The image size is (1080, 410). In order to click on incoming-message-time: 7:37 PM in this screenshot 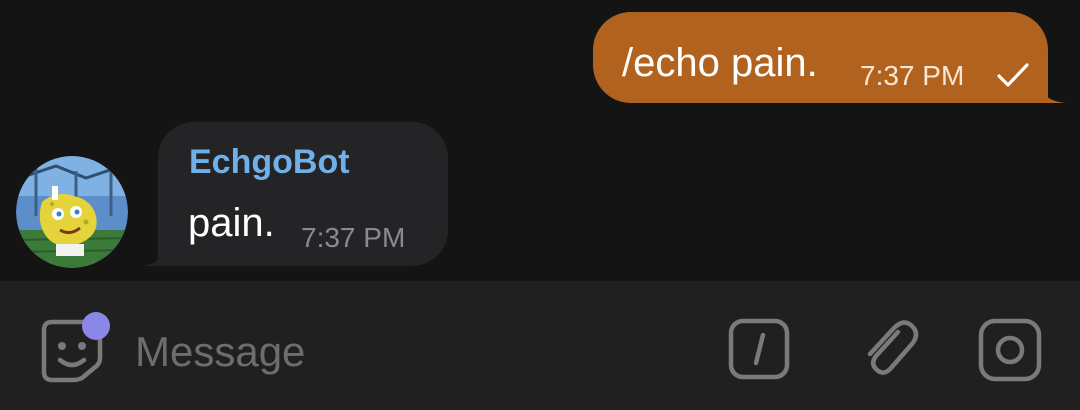, I will do `click(353, 237)`.